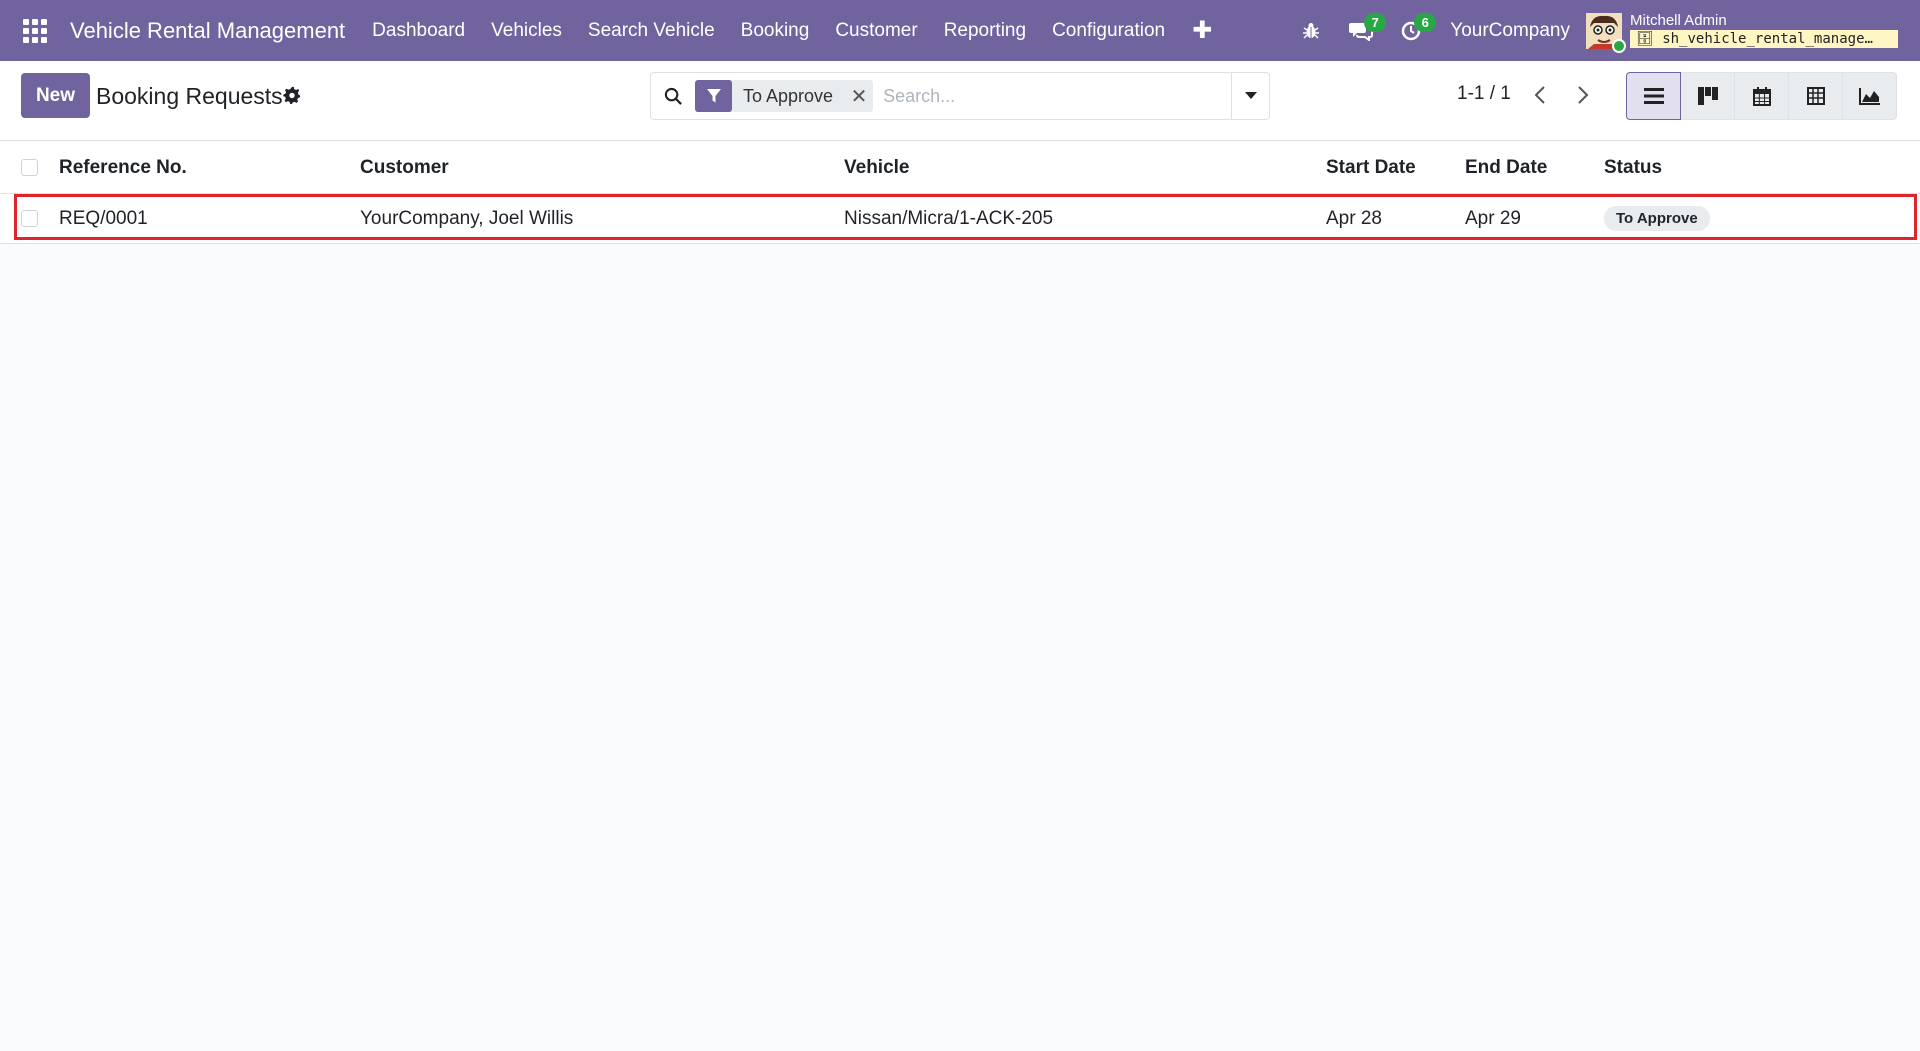 The width and height of the screenshot is (1920, 1051). Describe the element at coordinates (189, 96) in the screenshot. I see `page-title: Booking Requests` at that location.